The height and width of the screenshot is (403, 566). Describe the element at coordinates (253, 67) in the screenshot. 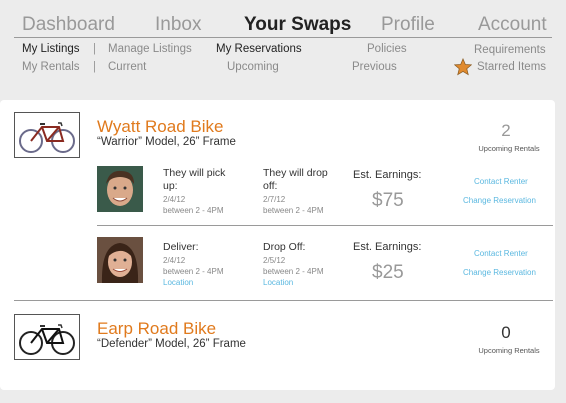

I see `subnav-upcoming: Upcoming` at that location.